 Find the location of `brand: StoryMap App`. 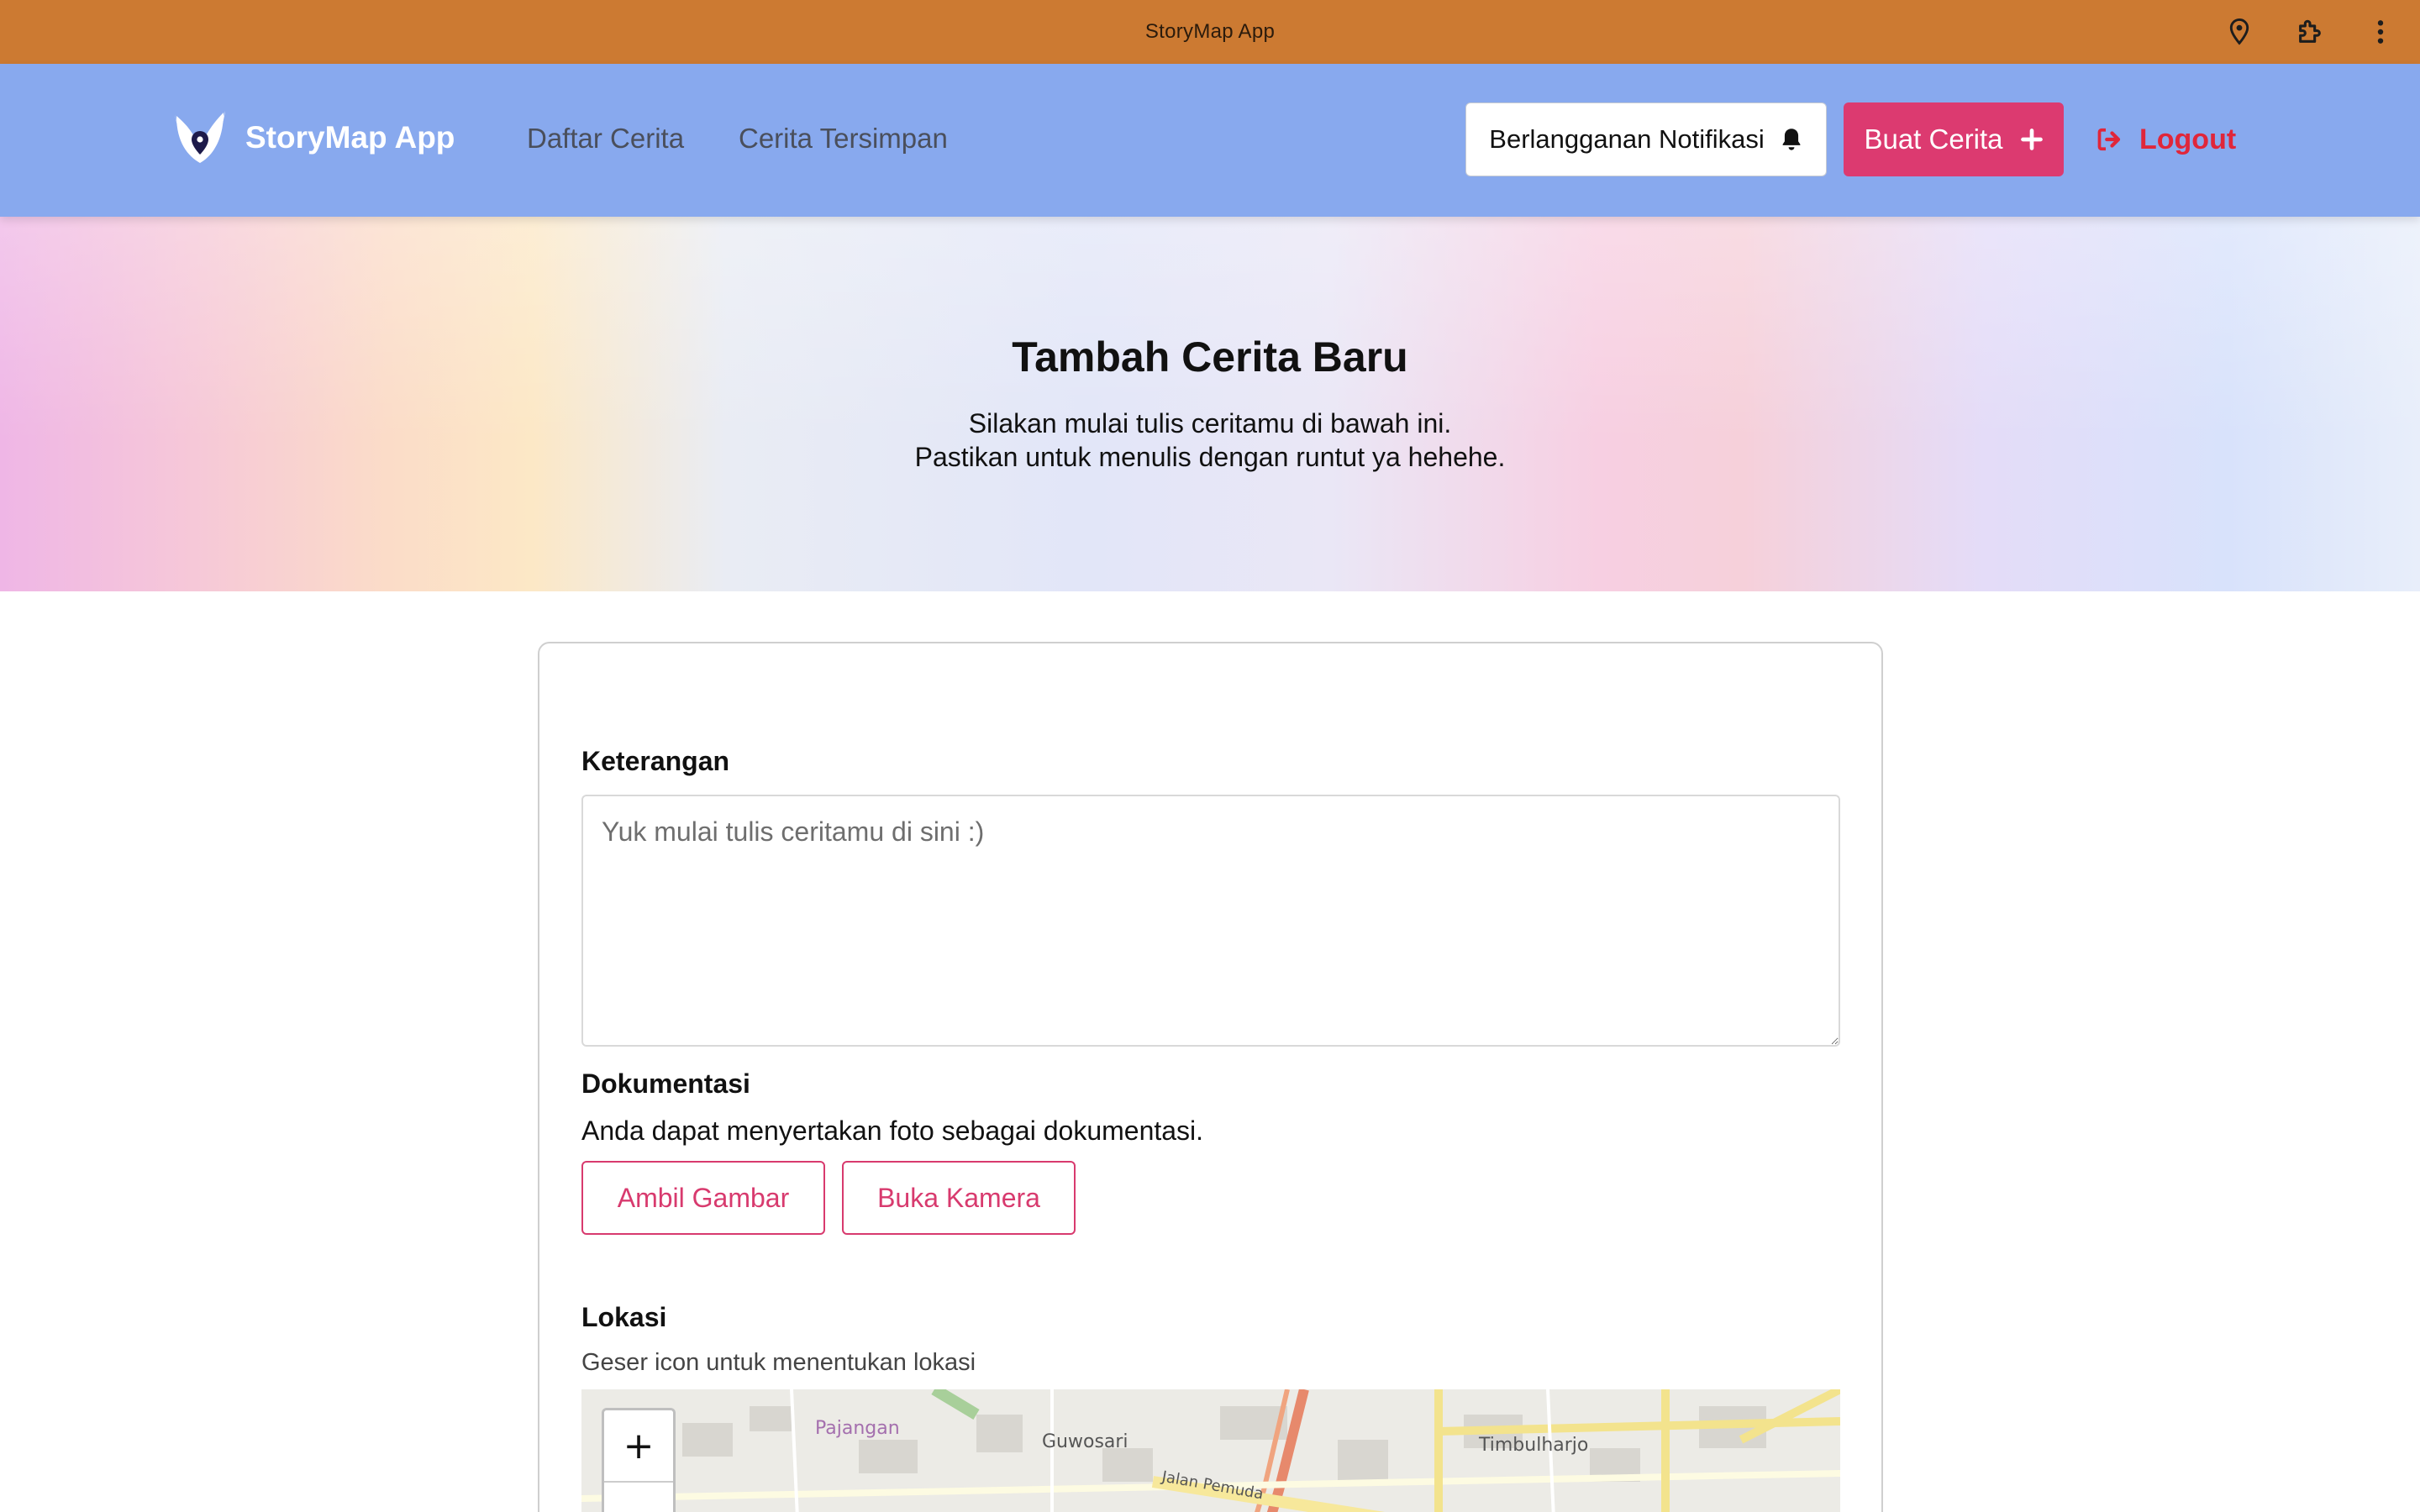

brand: StoryMap App is located at coordinates (313, 138).